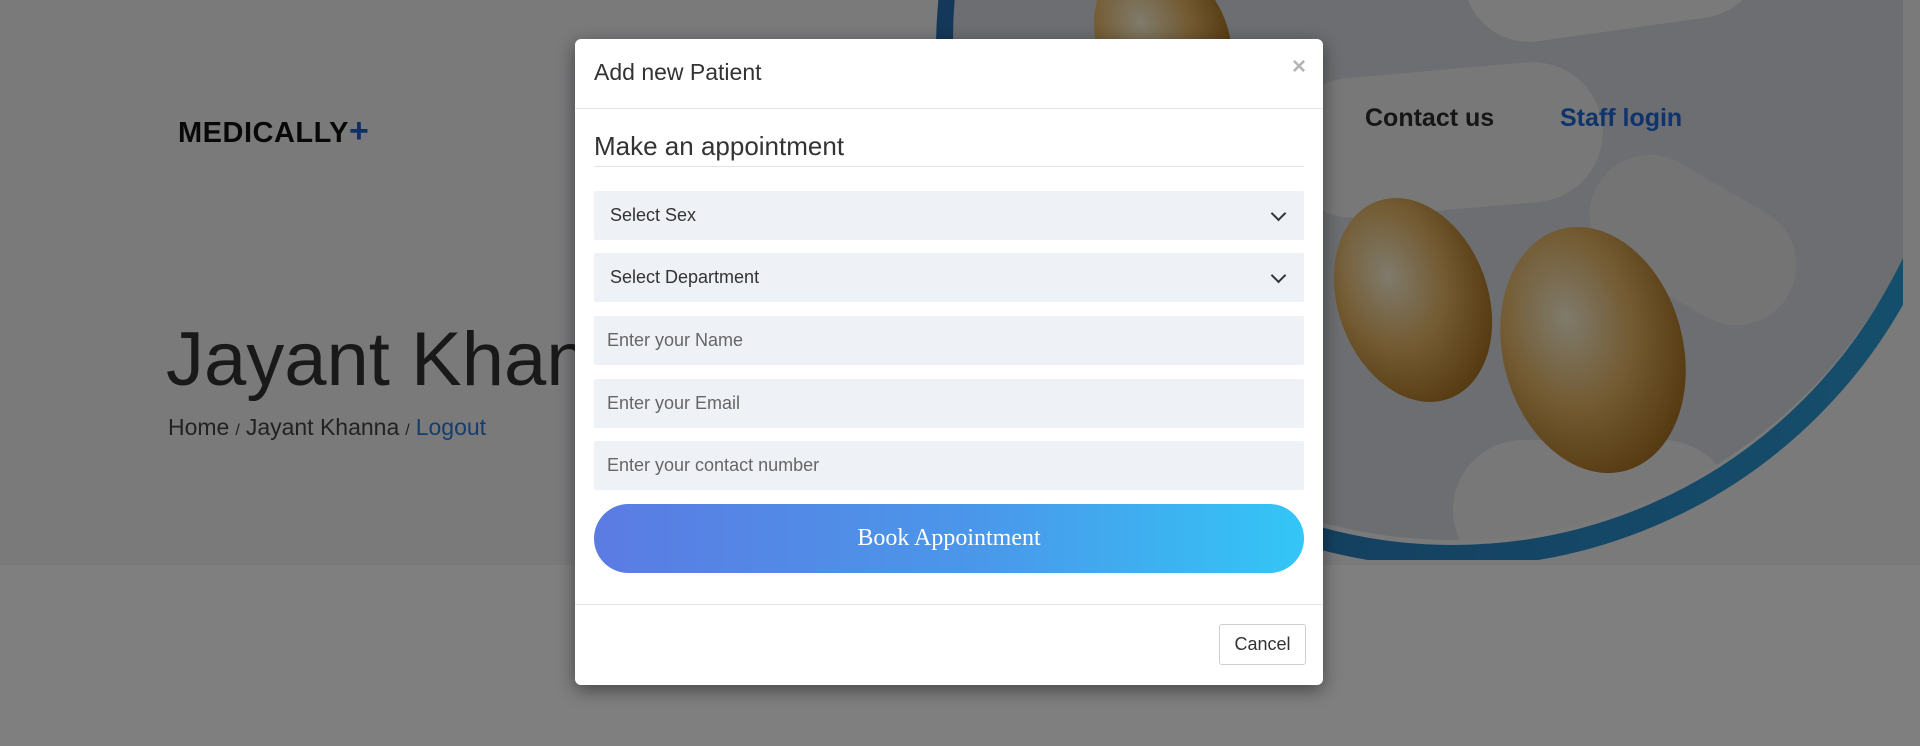 This screenshot has height=746, width=1920. Describe the element at coordinates (949, 149) in the screenshot. I see `form-heading: Make an appointment` at that location.